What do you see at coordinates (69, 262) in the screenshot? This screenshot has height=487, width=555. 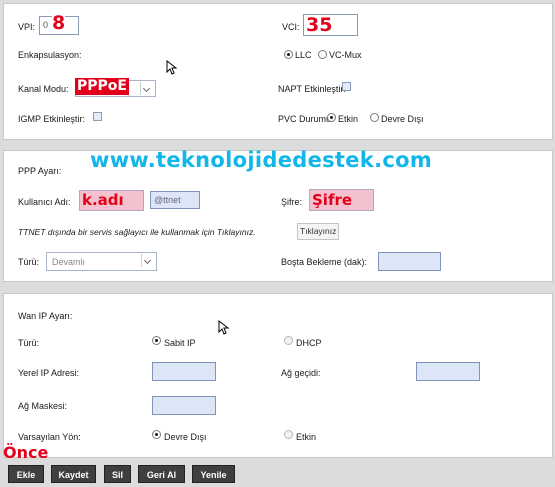 I see `ppp-type-value: Devamlı` at bounding box center [69, 262].